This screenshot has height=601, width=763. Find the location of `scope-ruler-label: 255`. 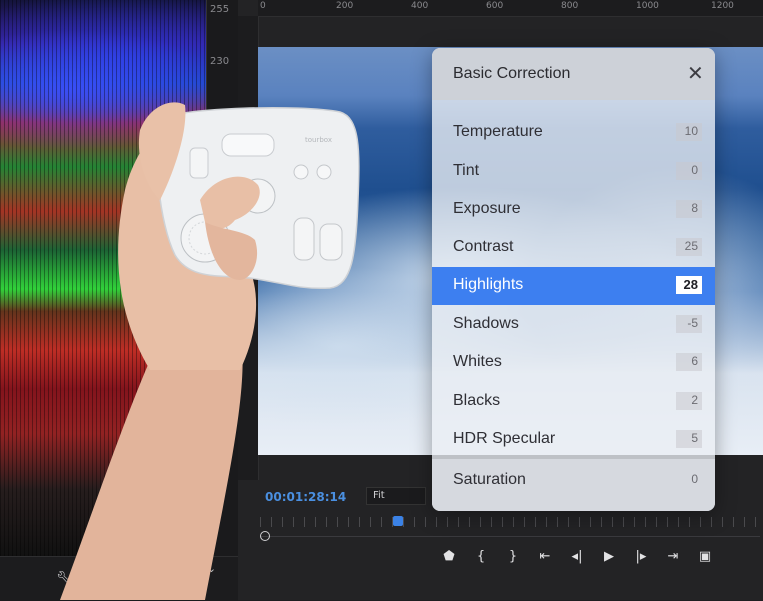

scope-ruler-label: 255 is located at coordinates (220, 9).